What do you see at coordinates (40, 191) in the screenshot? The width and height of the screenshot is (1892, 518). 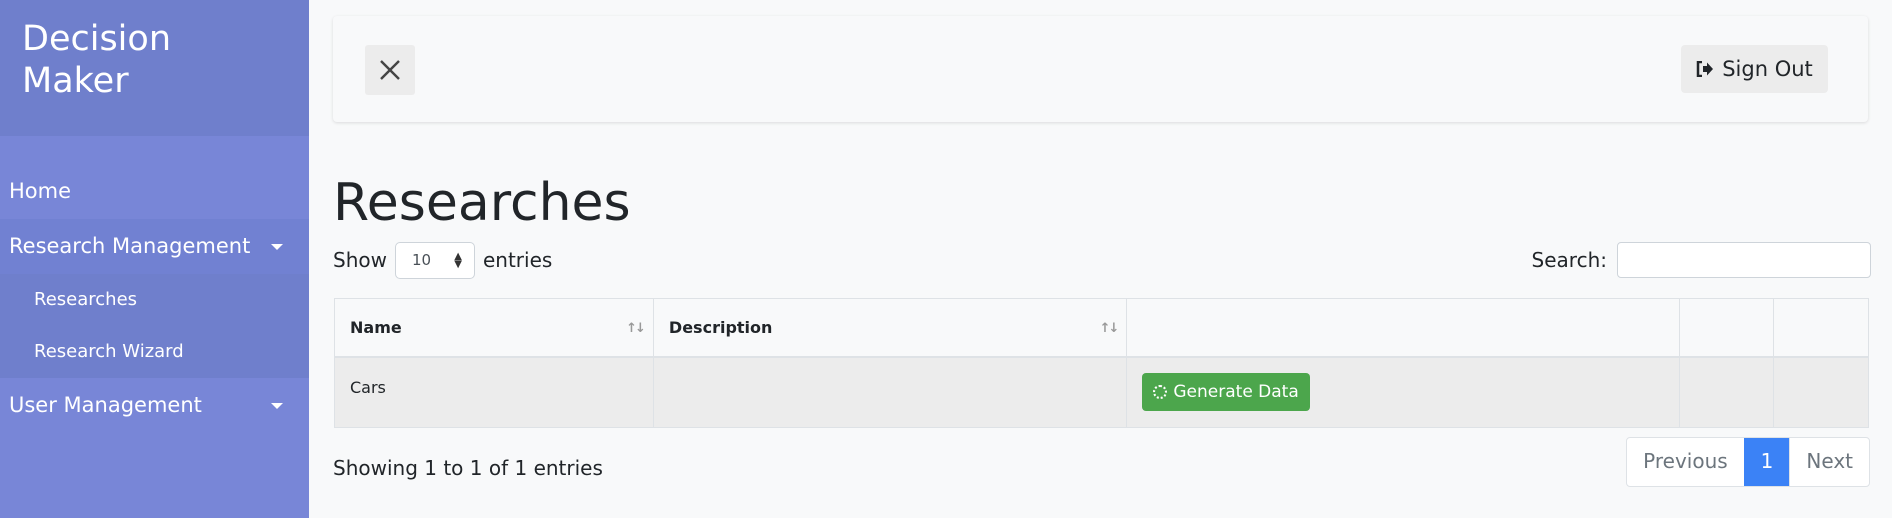 I see `sidebar-item-label: Home` at bounding box center [40, 191].